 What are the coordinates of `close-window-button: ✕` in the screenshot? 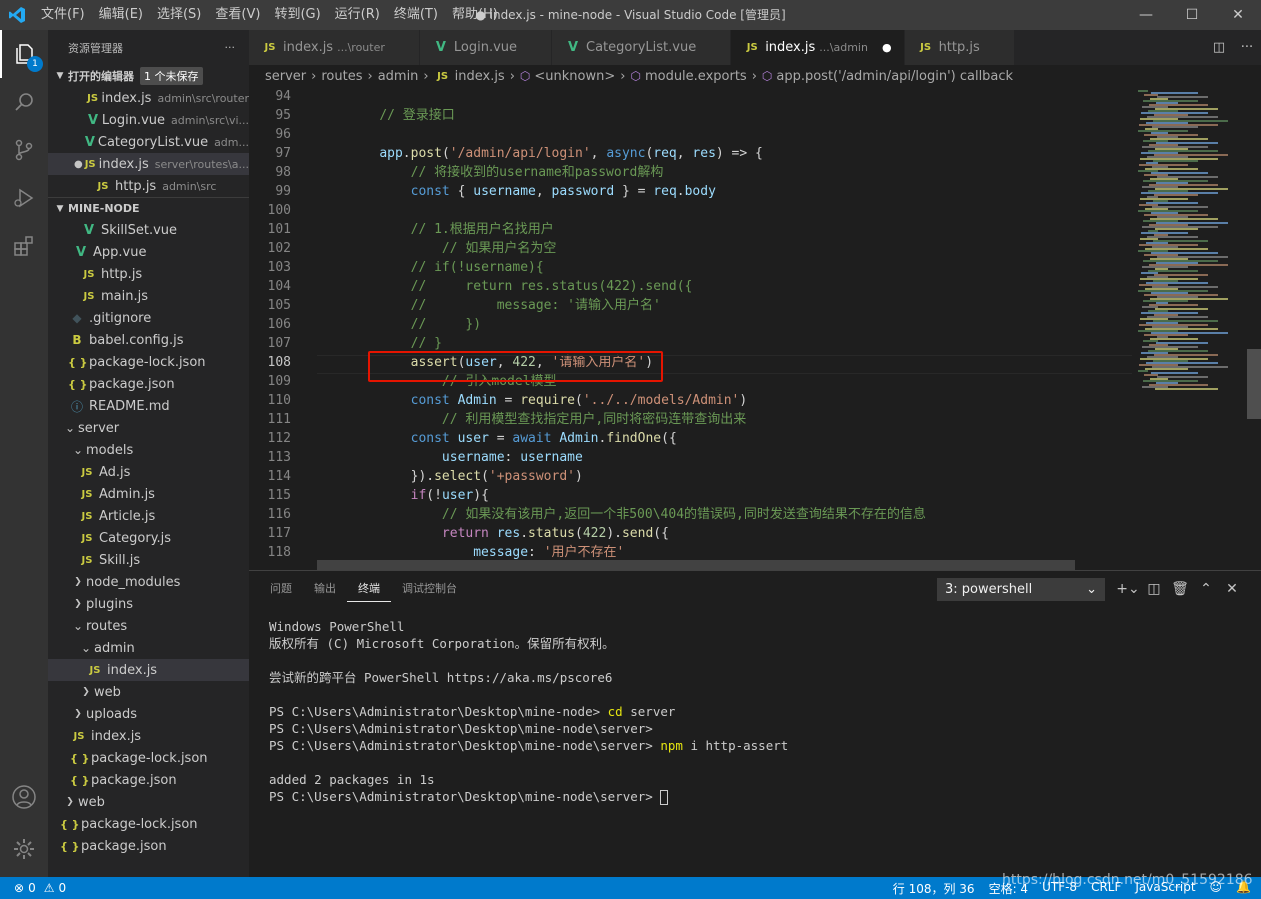 It's located at (1238, 15).